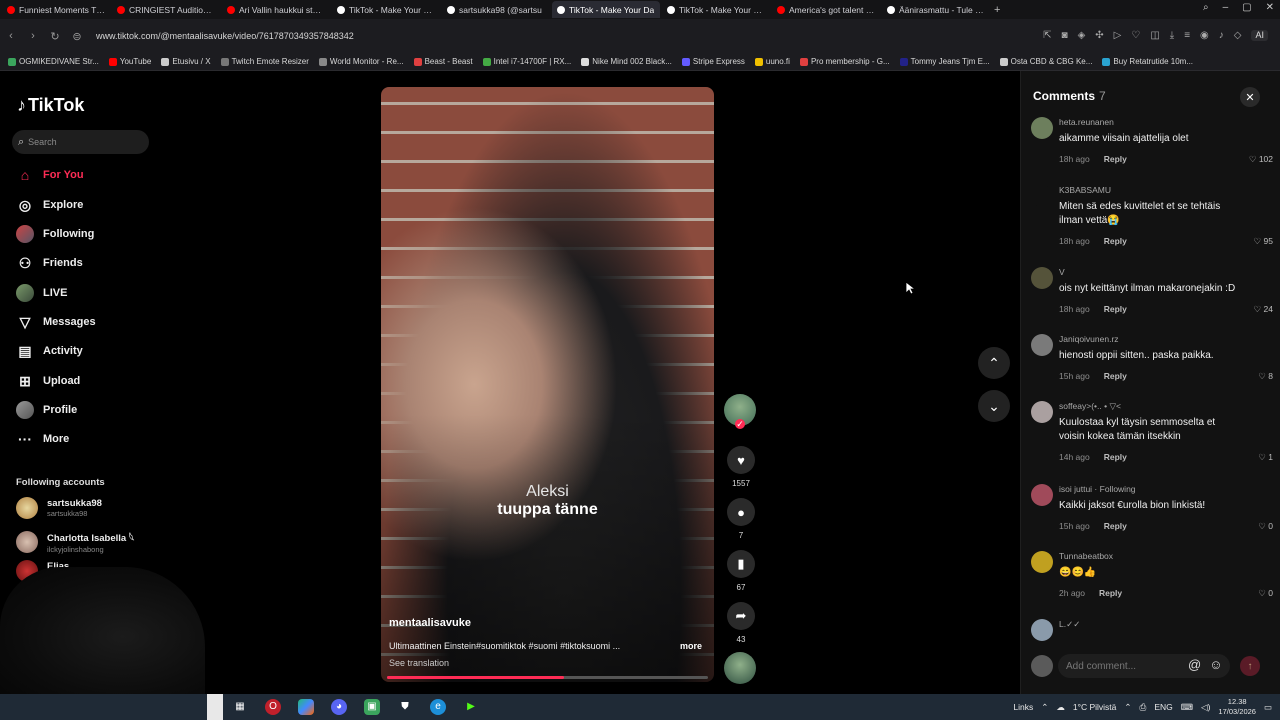 This screenshot has width=1280, height=720. What do you see at coordinates (1143, 707) in the screenshot?
I see `printer-icon: ⎙` at bounding box center [1143, 707].